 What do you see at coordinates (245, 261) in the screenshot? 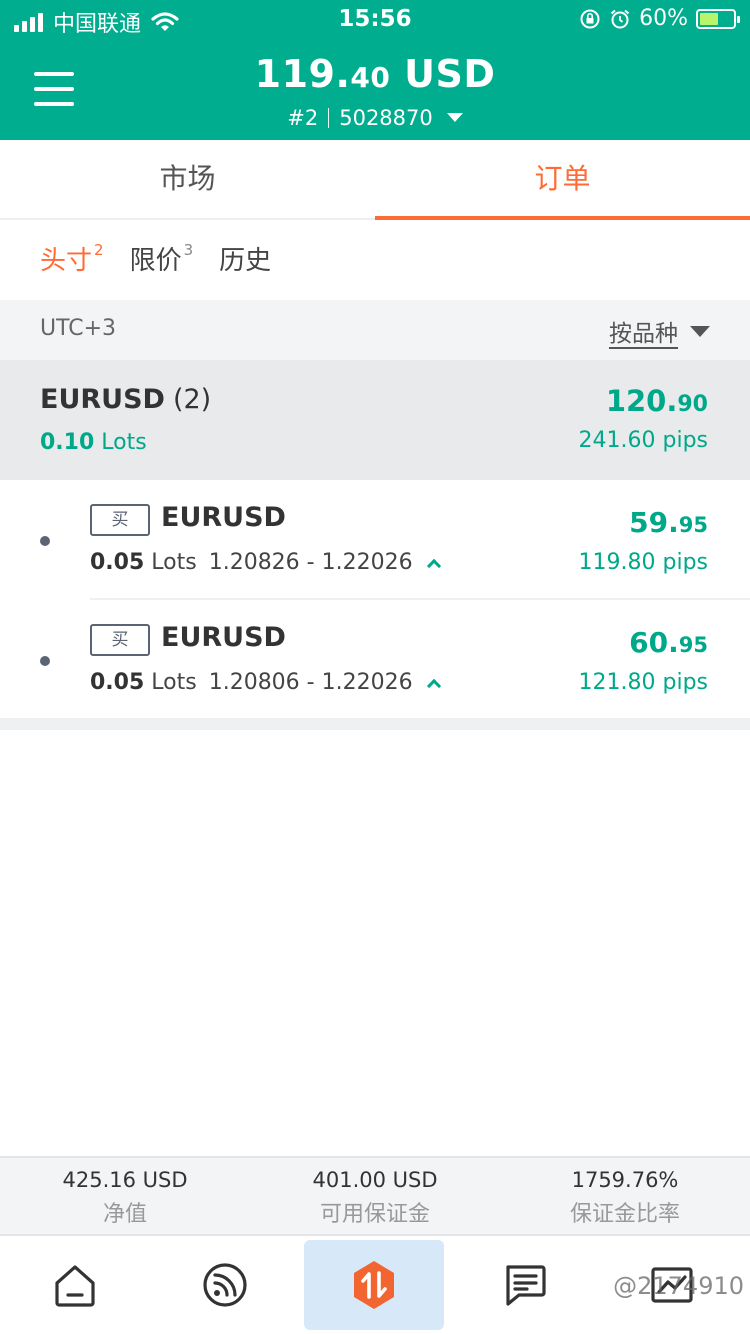
I see `subtab-history-label: 历史` at bounding box center [245, 261].